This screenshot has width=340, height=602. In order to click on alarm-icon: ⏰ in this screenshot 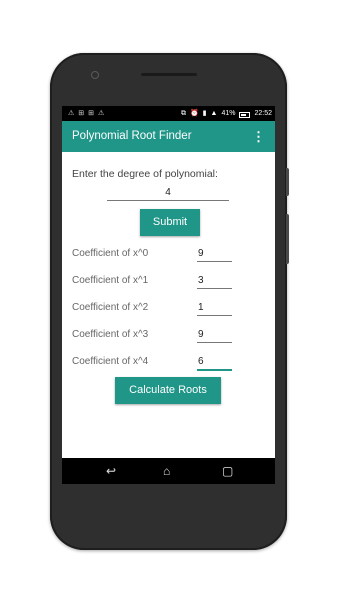, I will do `click(194, 113)`.